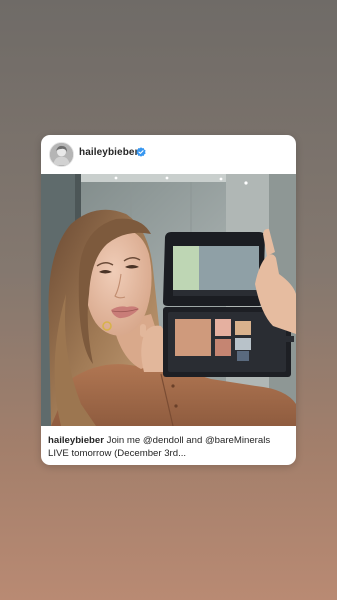 The width and height of the screenshot is (337, 600). I want to click on verified-badge-icon, so click(141, 152).